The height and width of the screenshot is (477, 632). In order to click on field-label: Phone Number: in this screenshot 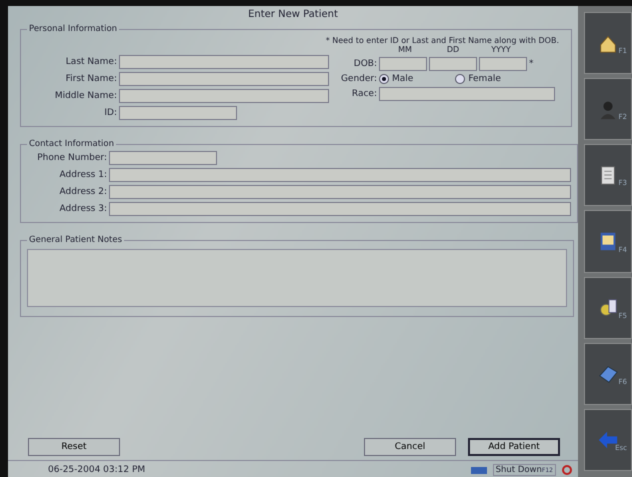, I will do `click(71, 158)`.